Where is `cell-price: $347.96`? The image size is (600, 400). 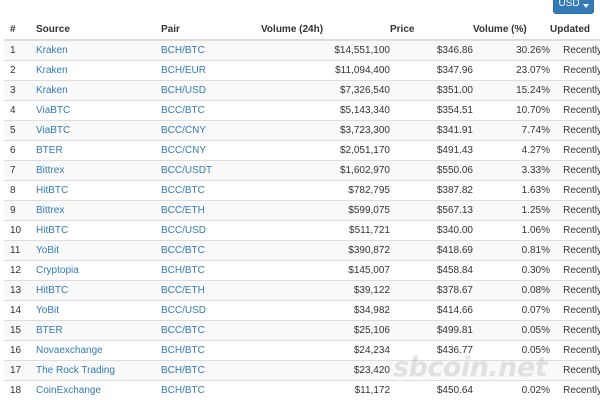 cell-price: $347.96 is located at coordinates (431, 70).